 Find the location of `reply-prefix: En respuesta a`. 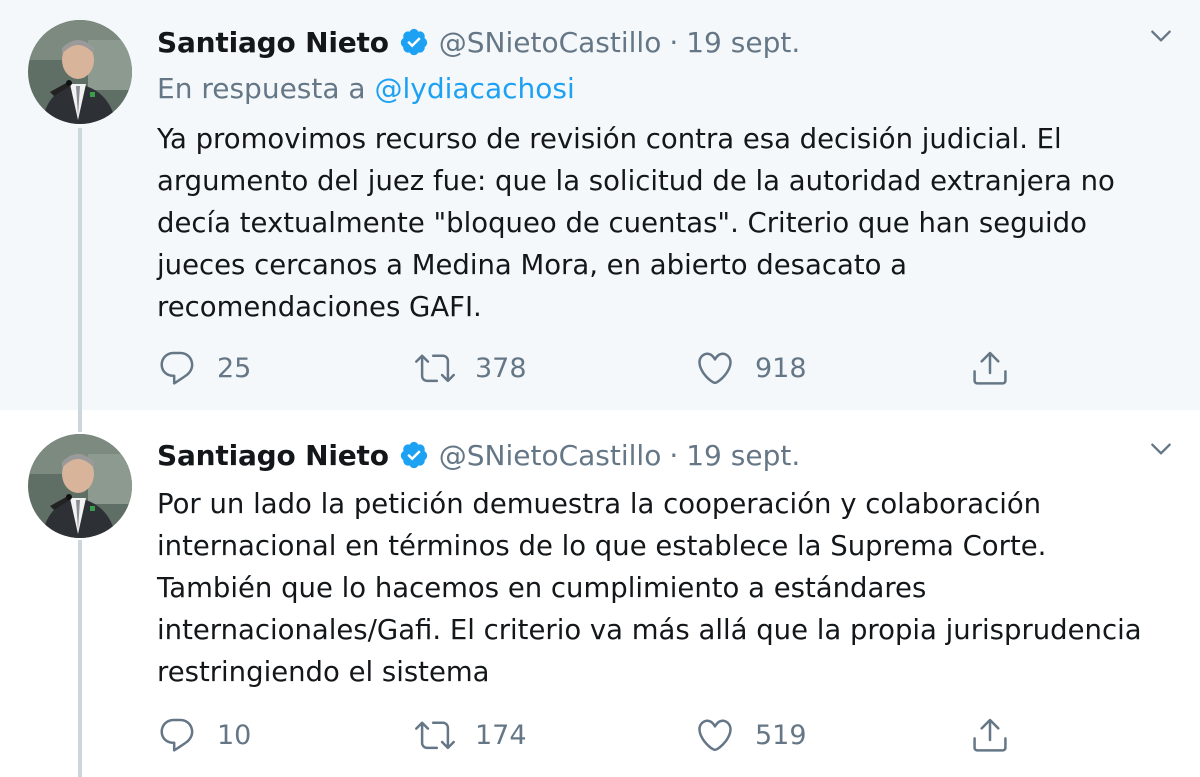

reply-prefix: En respuesta a is located at coordinates (261, 88).